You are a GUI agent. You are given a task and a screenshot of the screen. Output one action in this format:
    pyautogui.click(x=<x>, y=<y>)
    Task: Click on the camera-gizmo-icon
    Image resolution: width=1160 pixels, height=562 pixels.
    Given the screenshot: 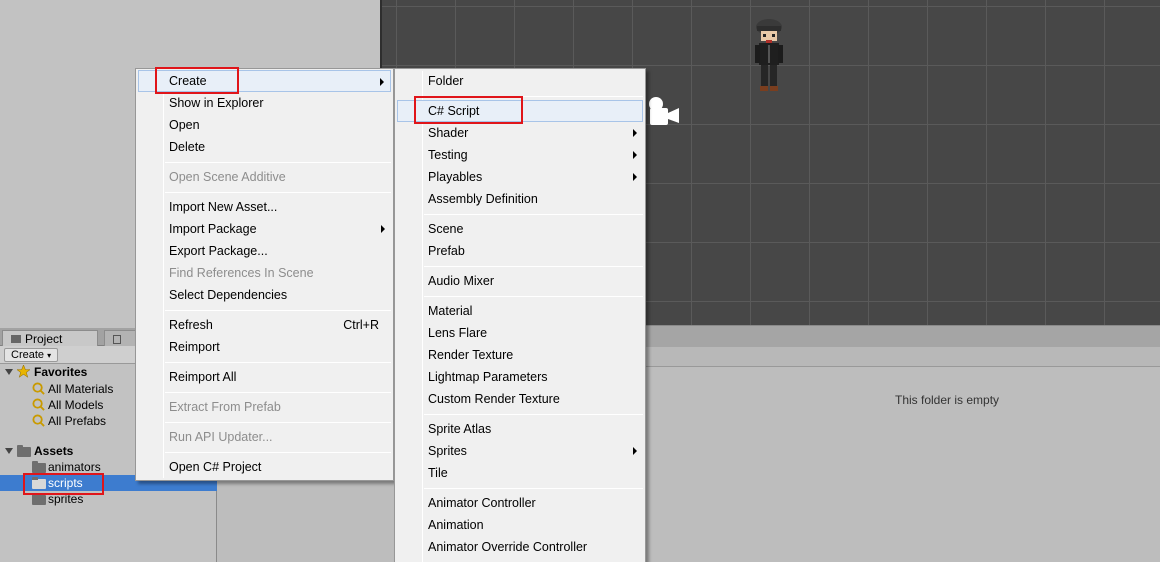 What is the action you would take?
    pyautogui.click(x=665, y=113)
    